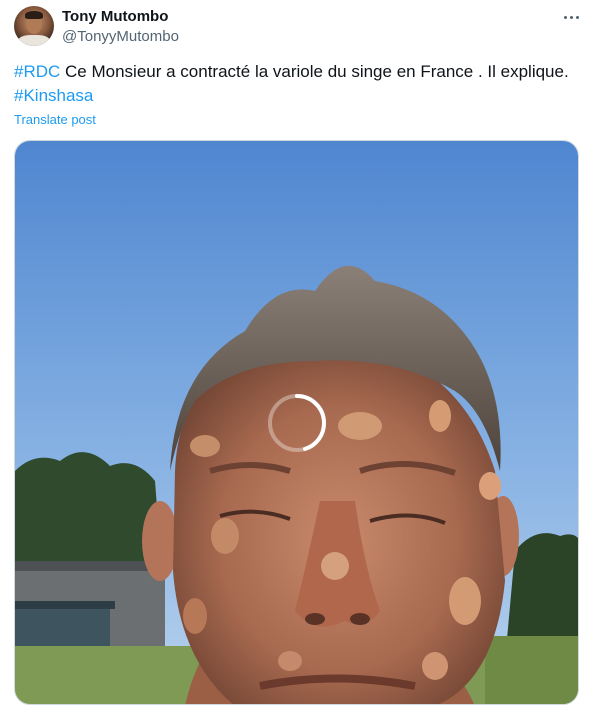 The width and height of the screenshot is (592, 713). What do you see at coordinates (53, 95) in the screenshot?
I see `hashtag-link-kinshasa: #Kinshasa` at bounding box center [53, 95].